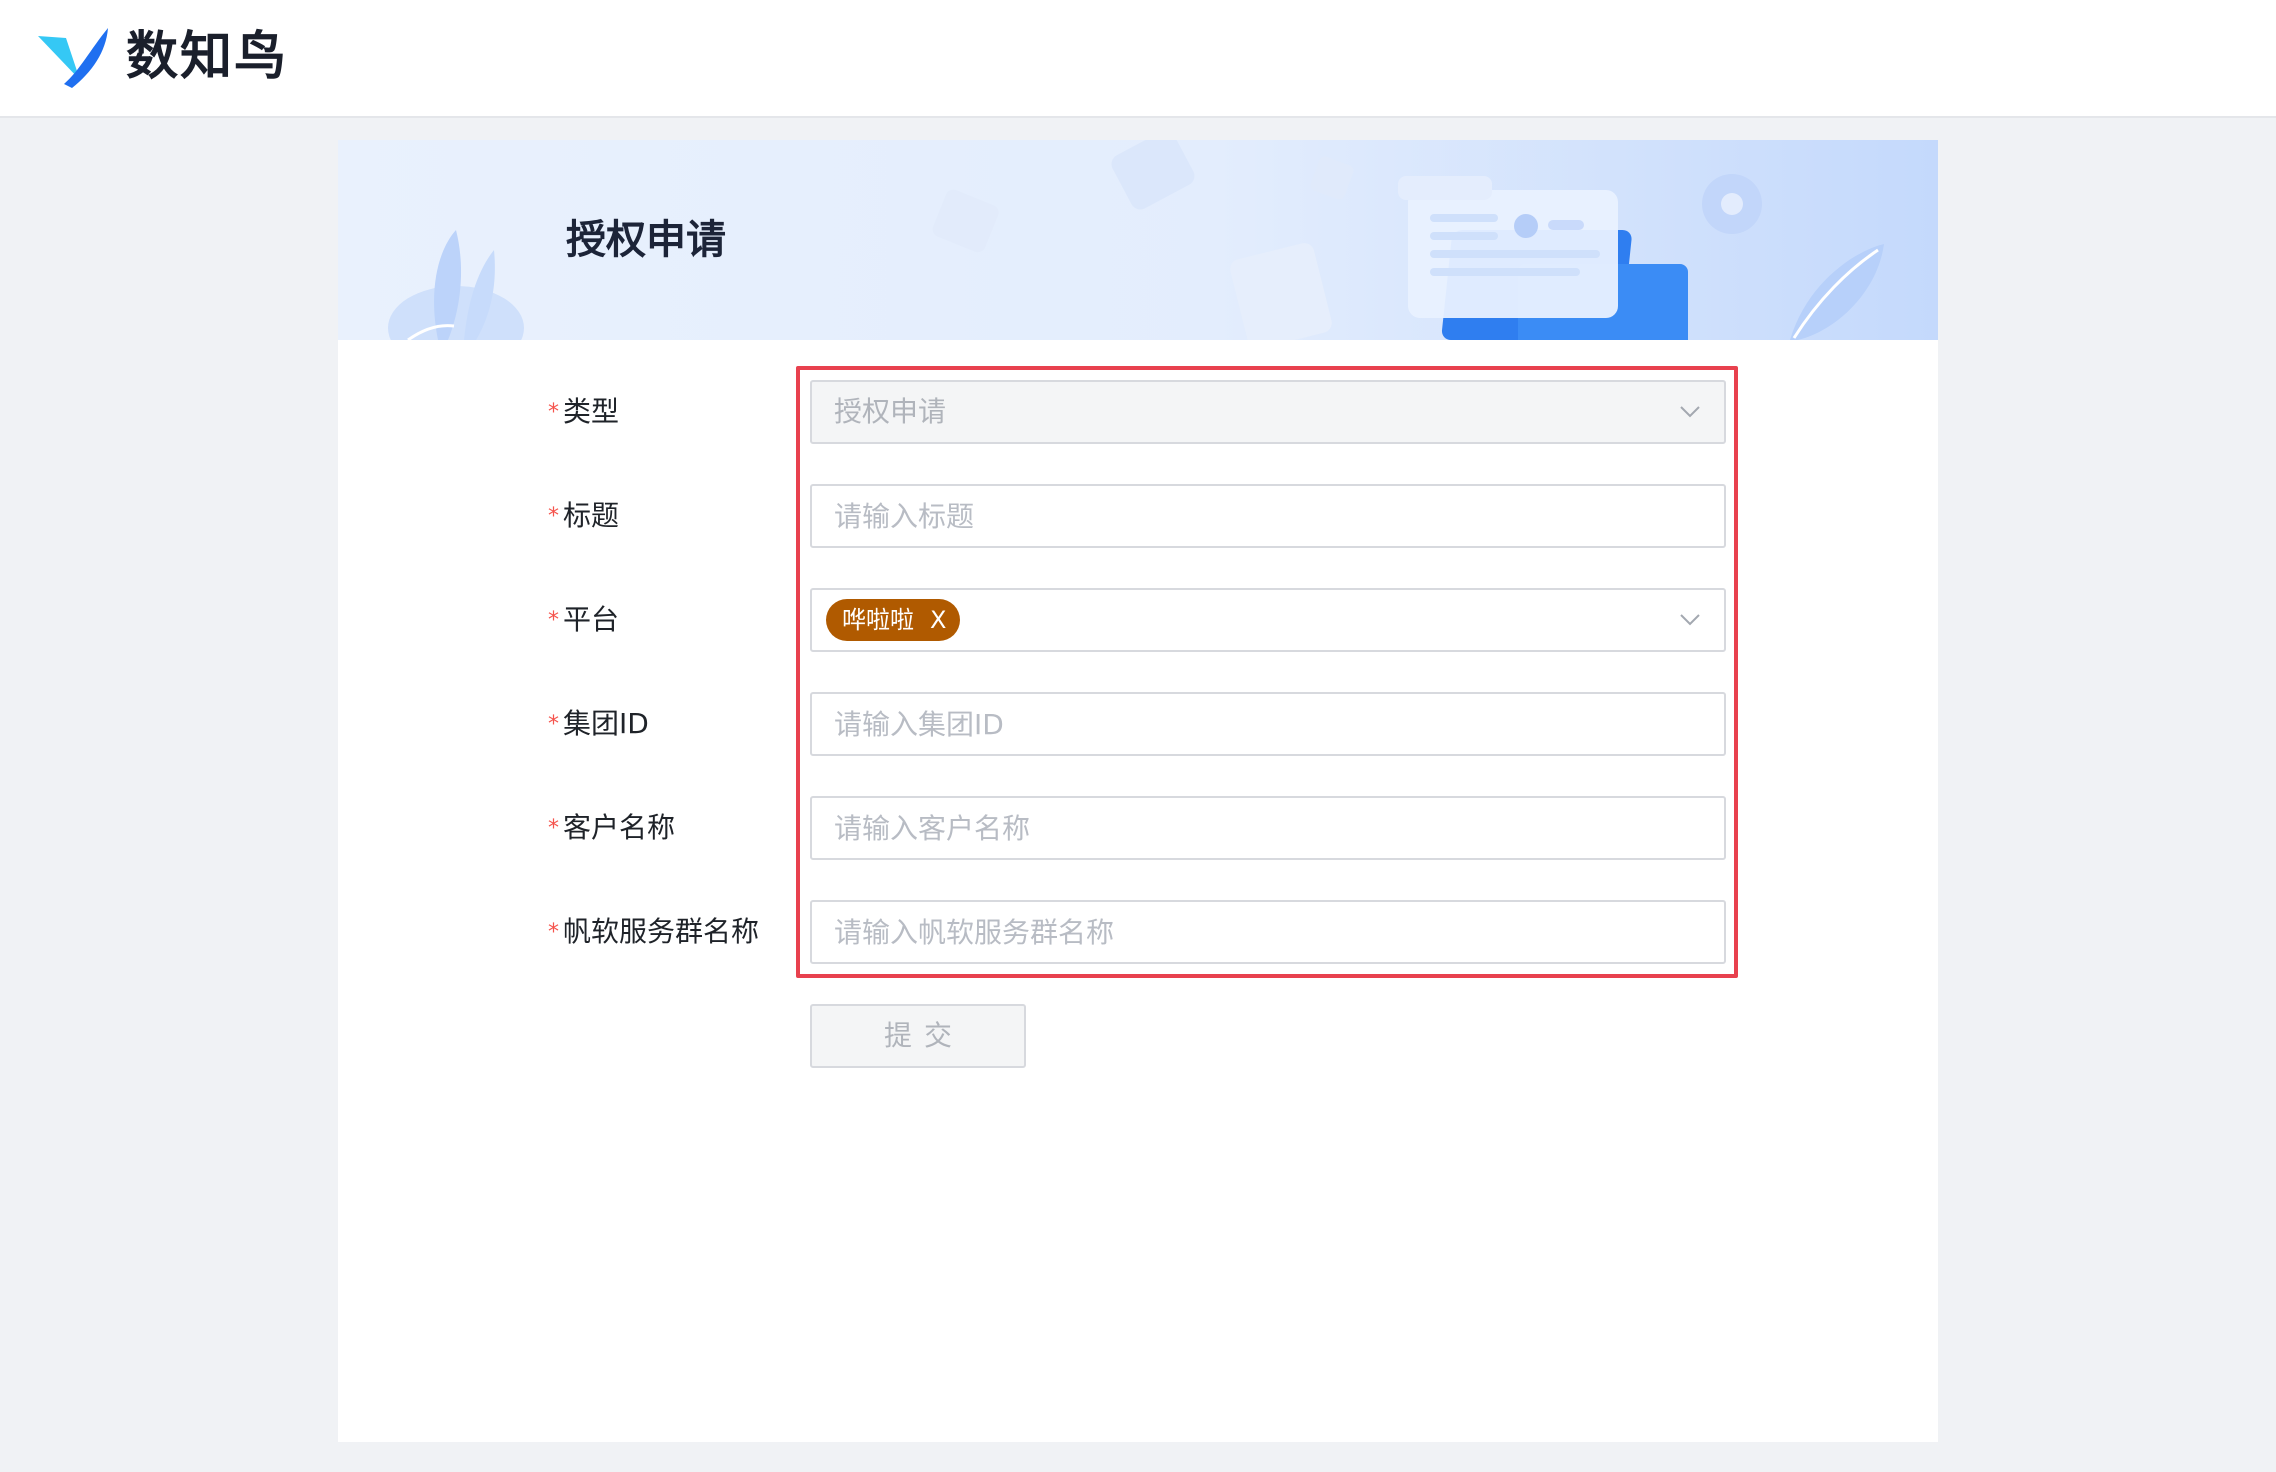 The height and width of the screenshot is (1472, 2276). What do you see at coordinates (207, 57) in the screenshot?
I see `brand-name: 数知鸟` at bounding box center [207, 57].